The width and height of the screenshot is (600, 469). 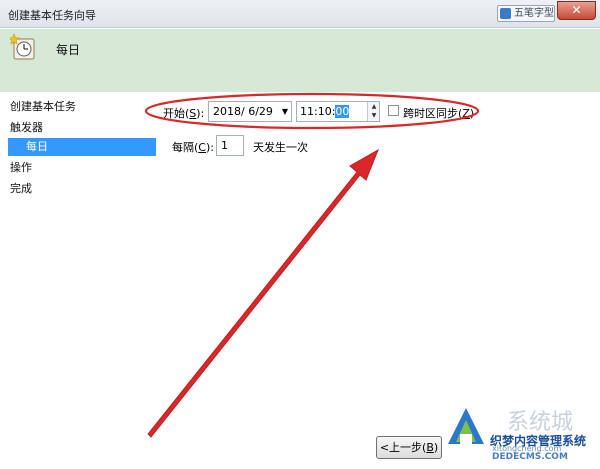 I want to click on start-label: 开始(S):, so click(x=184, y=113).